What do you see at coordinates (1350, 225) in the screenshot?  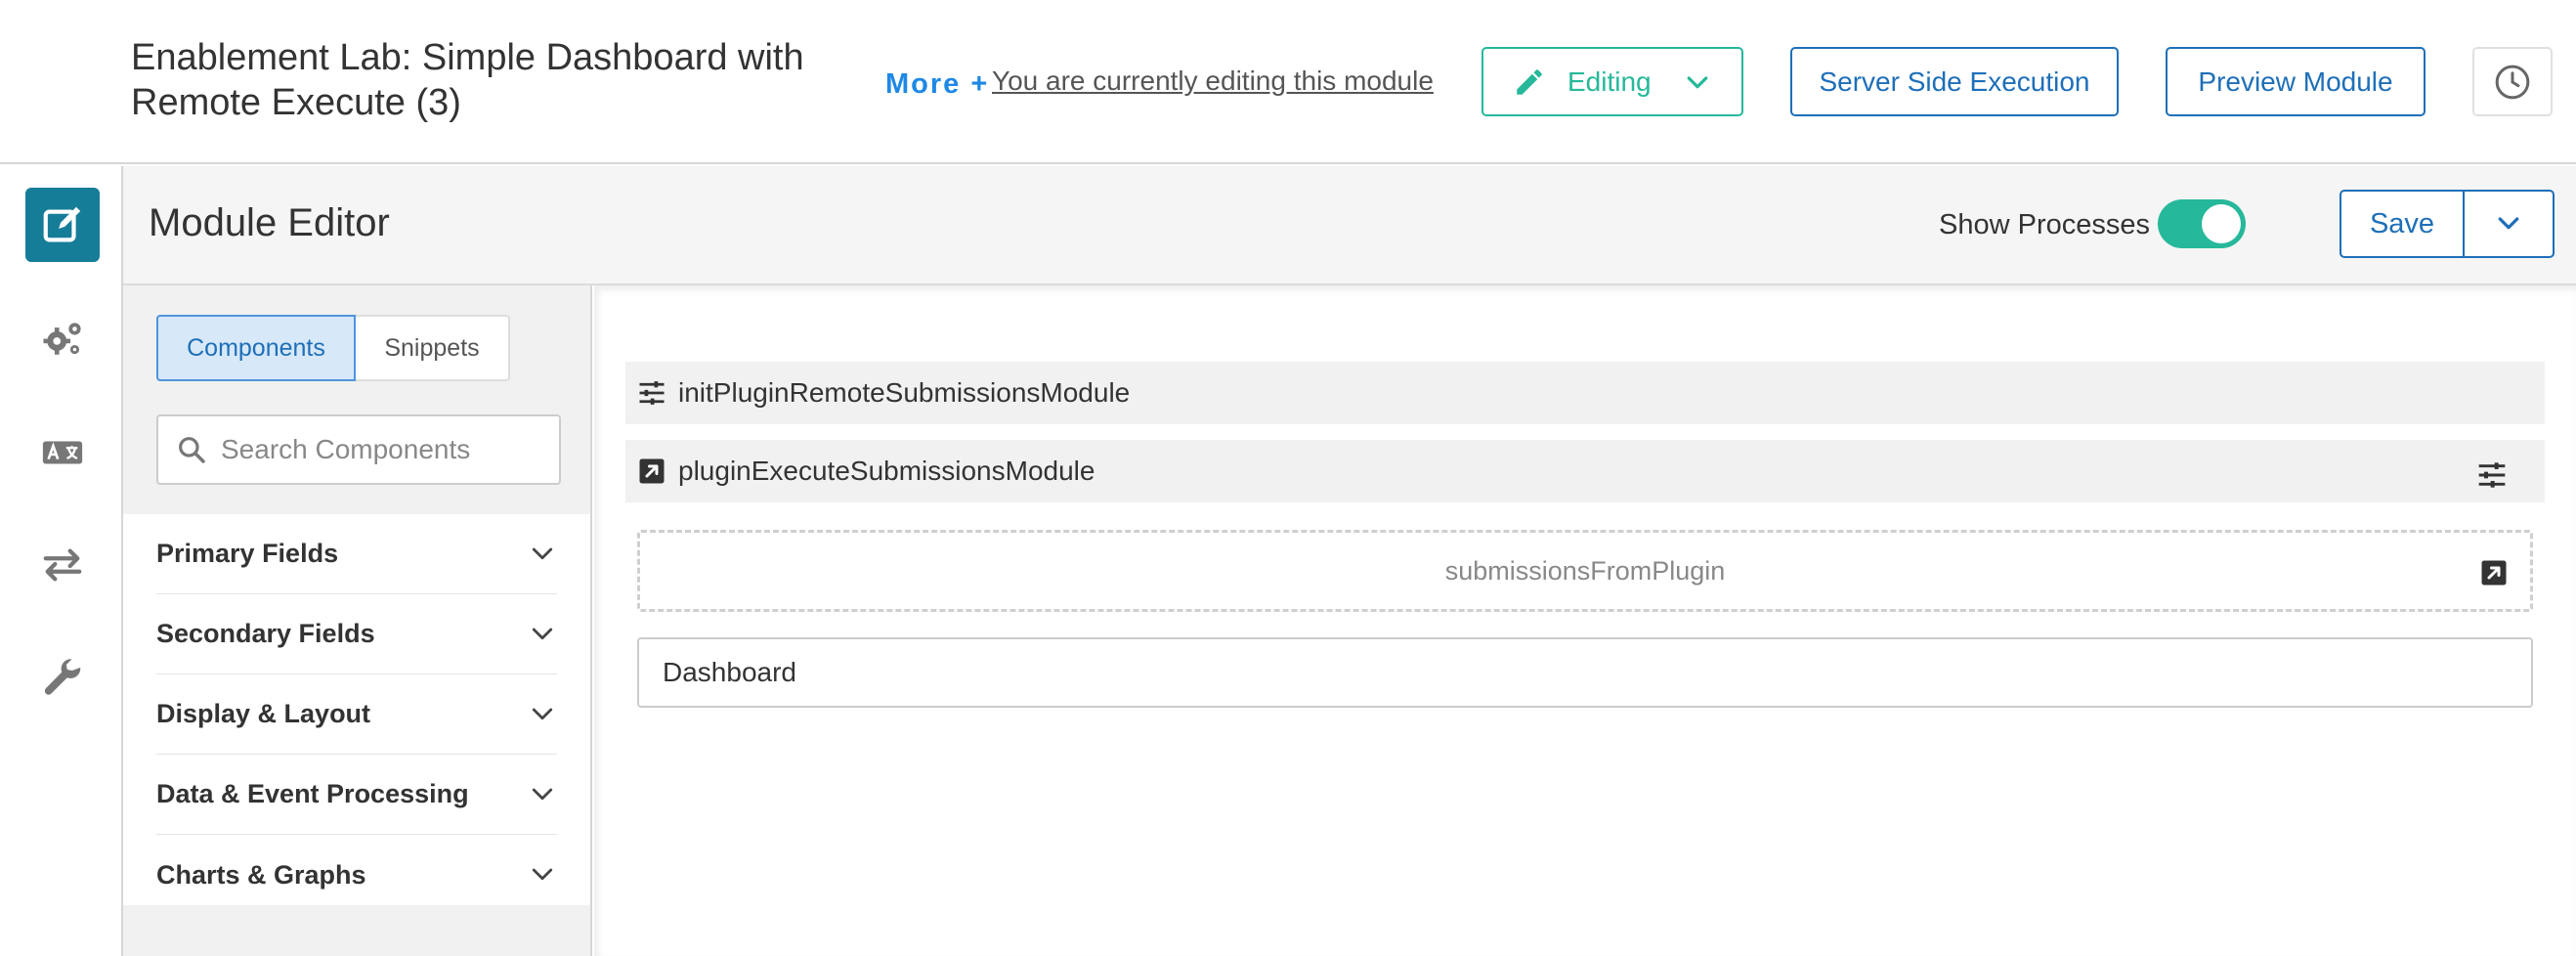 I see `module-editor-bar: Module Editor Show Processes Save` at bounding box center [1350, 225].